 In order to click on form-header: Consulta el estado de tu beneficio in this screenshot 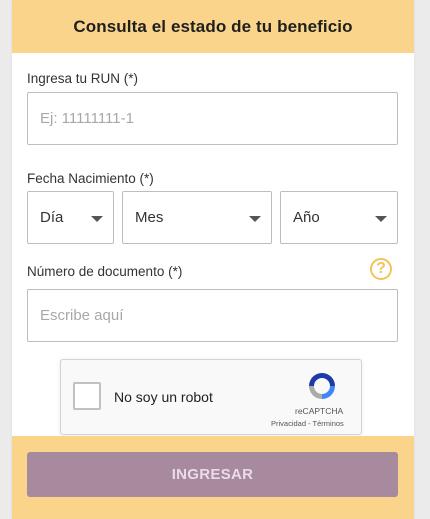, I will do `click(213, 26)`.